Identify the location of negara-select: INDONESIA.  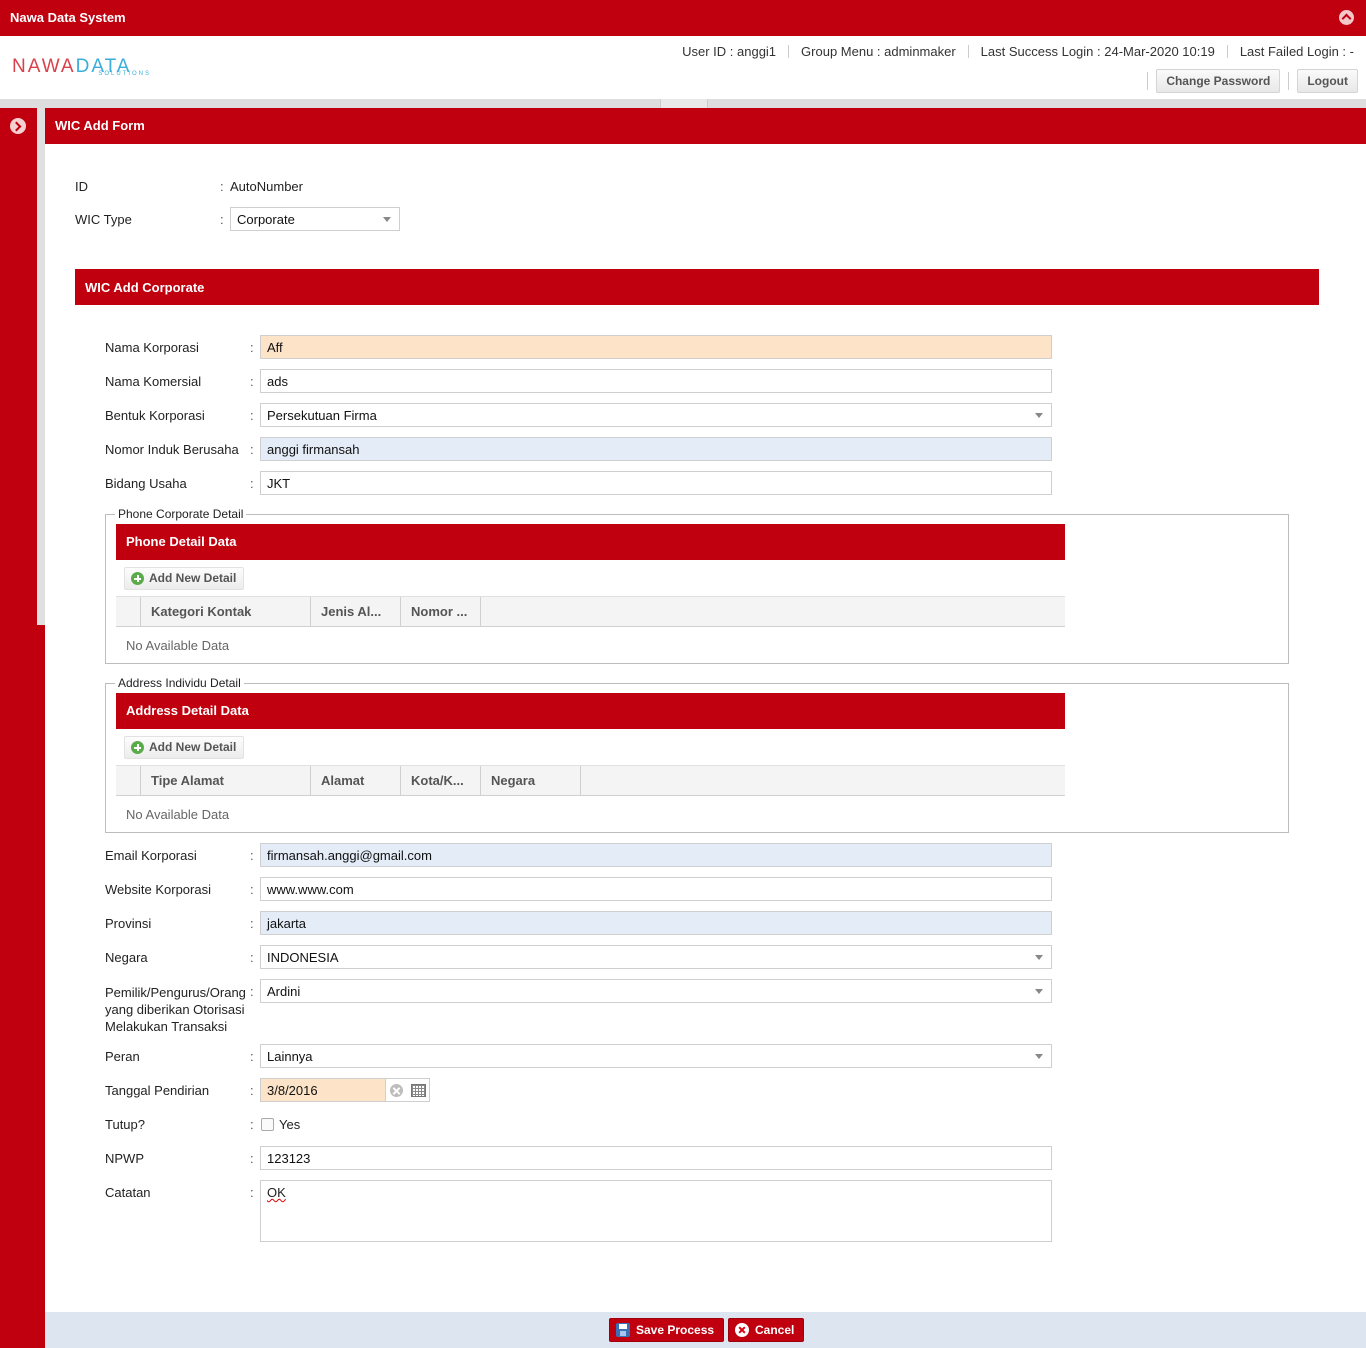
(656, 957).